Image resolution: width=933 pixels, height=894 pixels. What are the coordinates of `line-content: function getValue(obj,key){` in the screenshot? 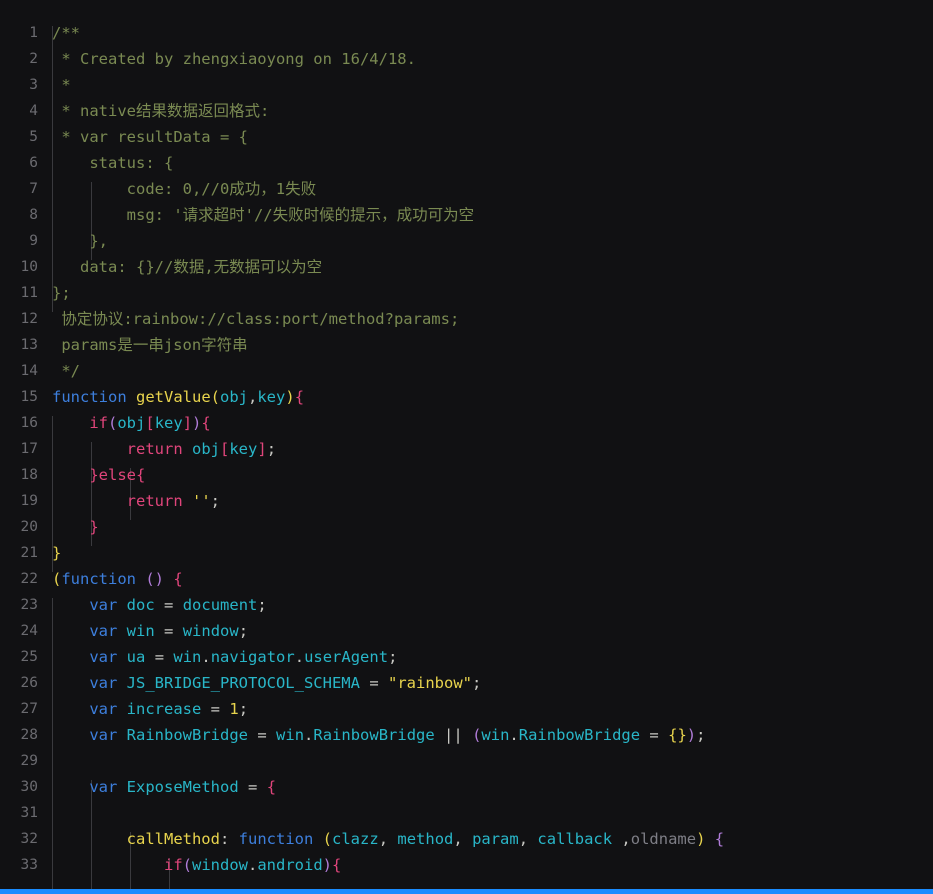 It's located at (485, 397).